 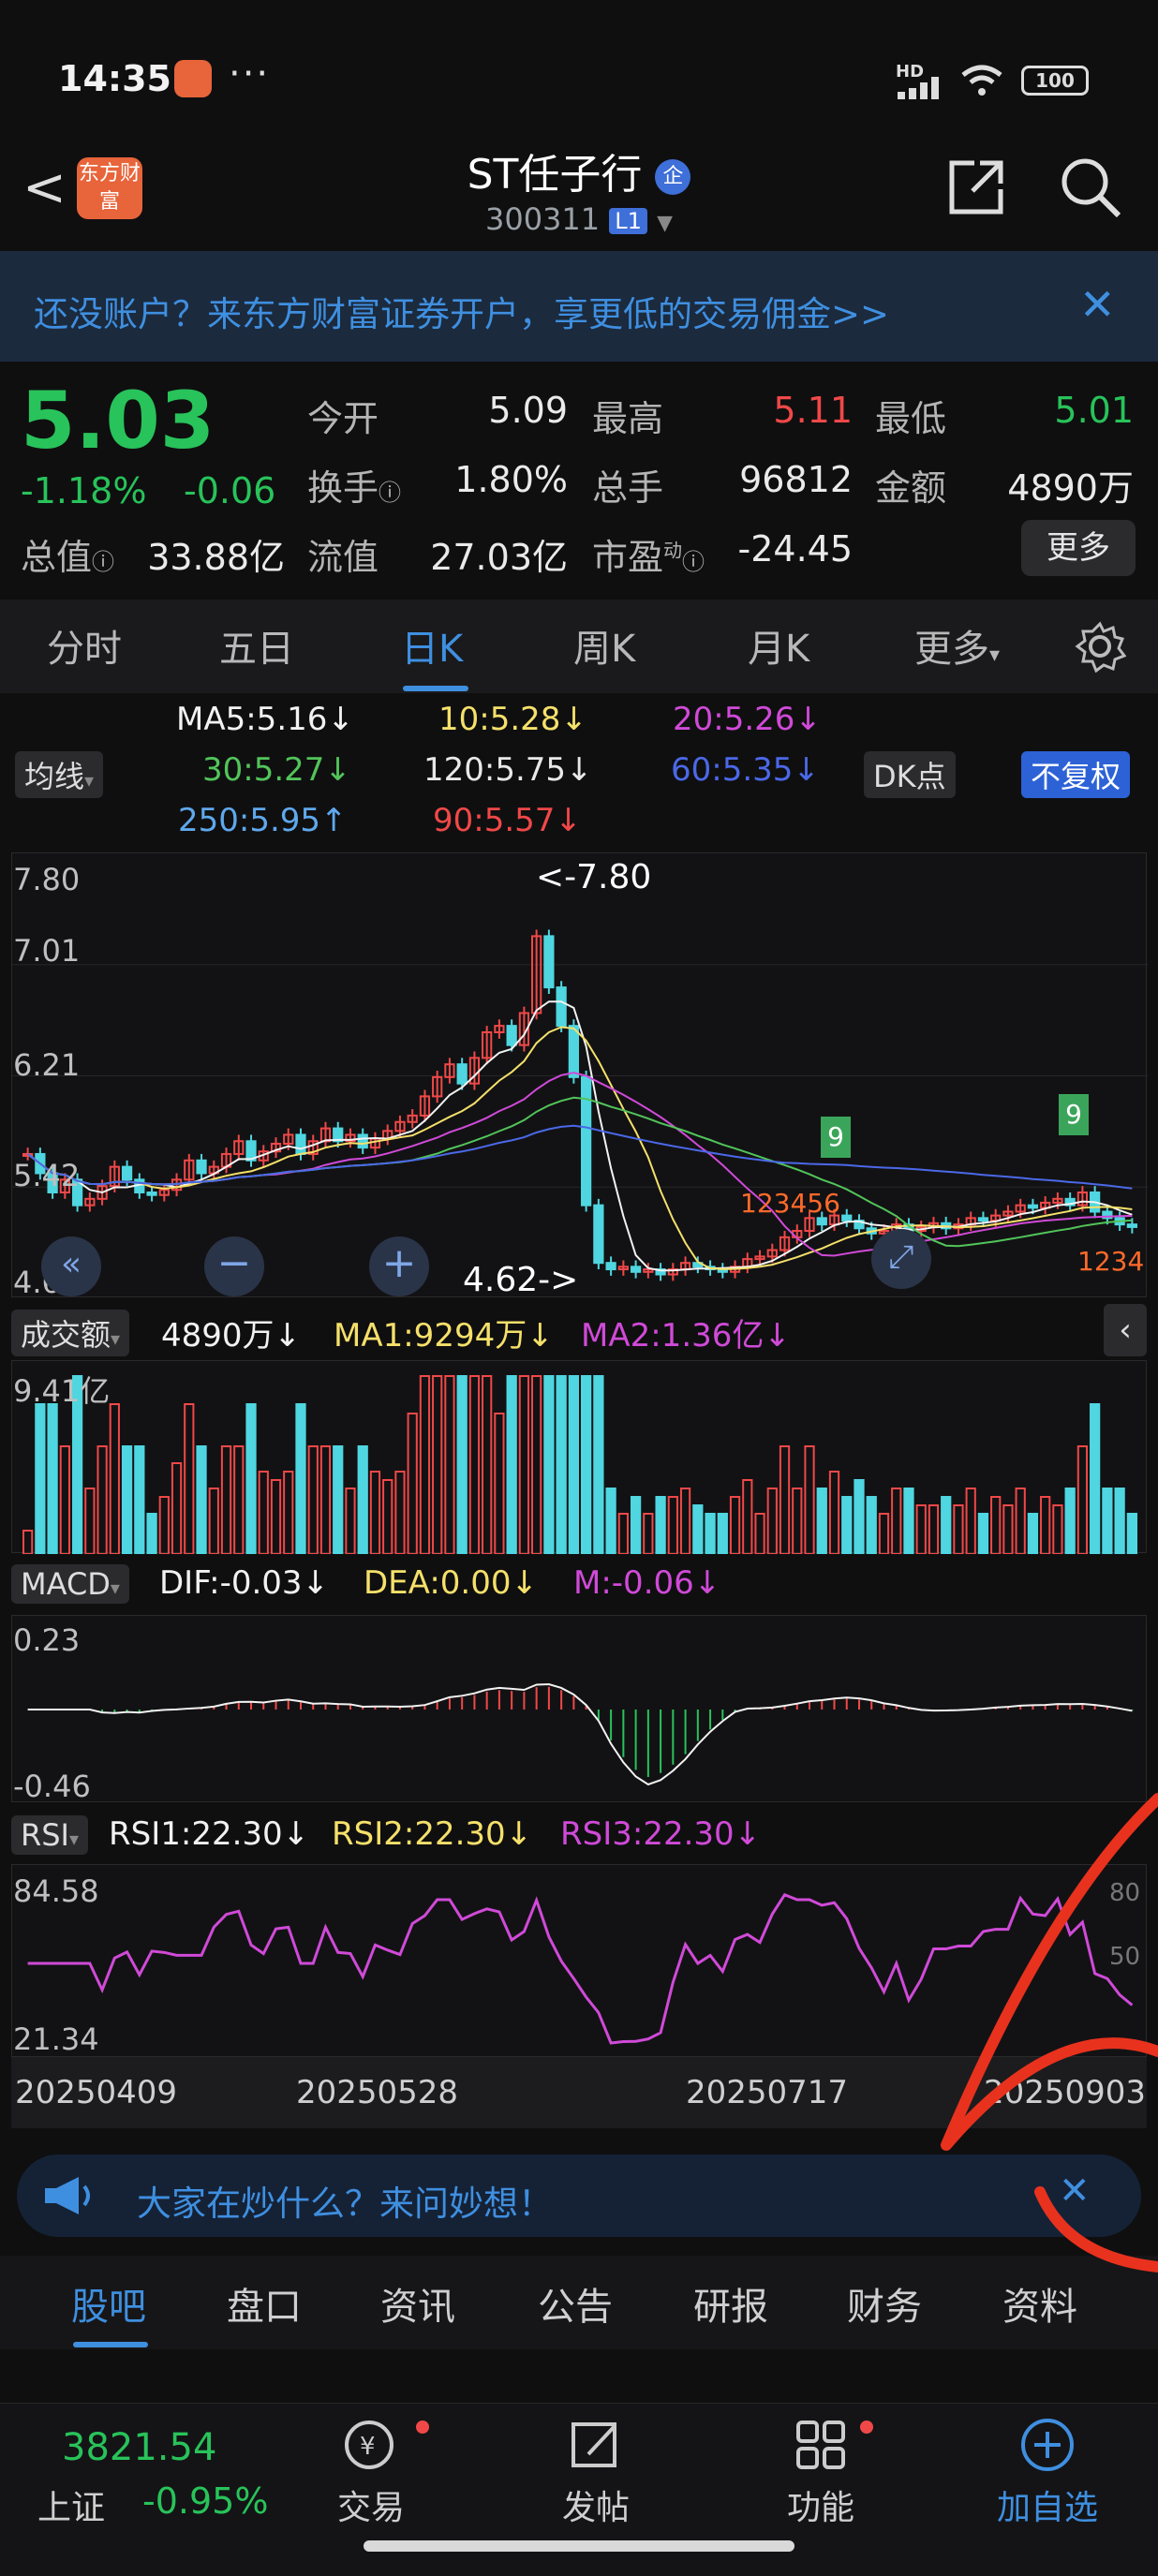 I want to click on banner-text: 还没账户？来东方财富证券开户，享更低的交易佣金>>, so click(x=461, y=311).